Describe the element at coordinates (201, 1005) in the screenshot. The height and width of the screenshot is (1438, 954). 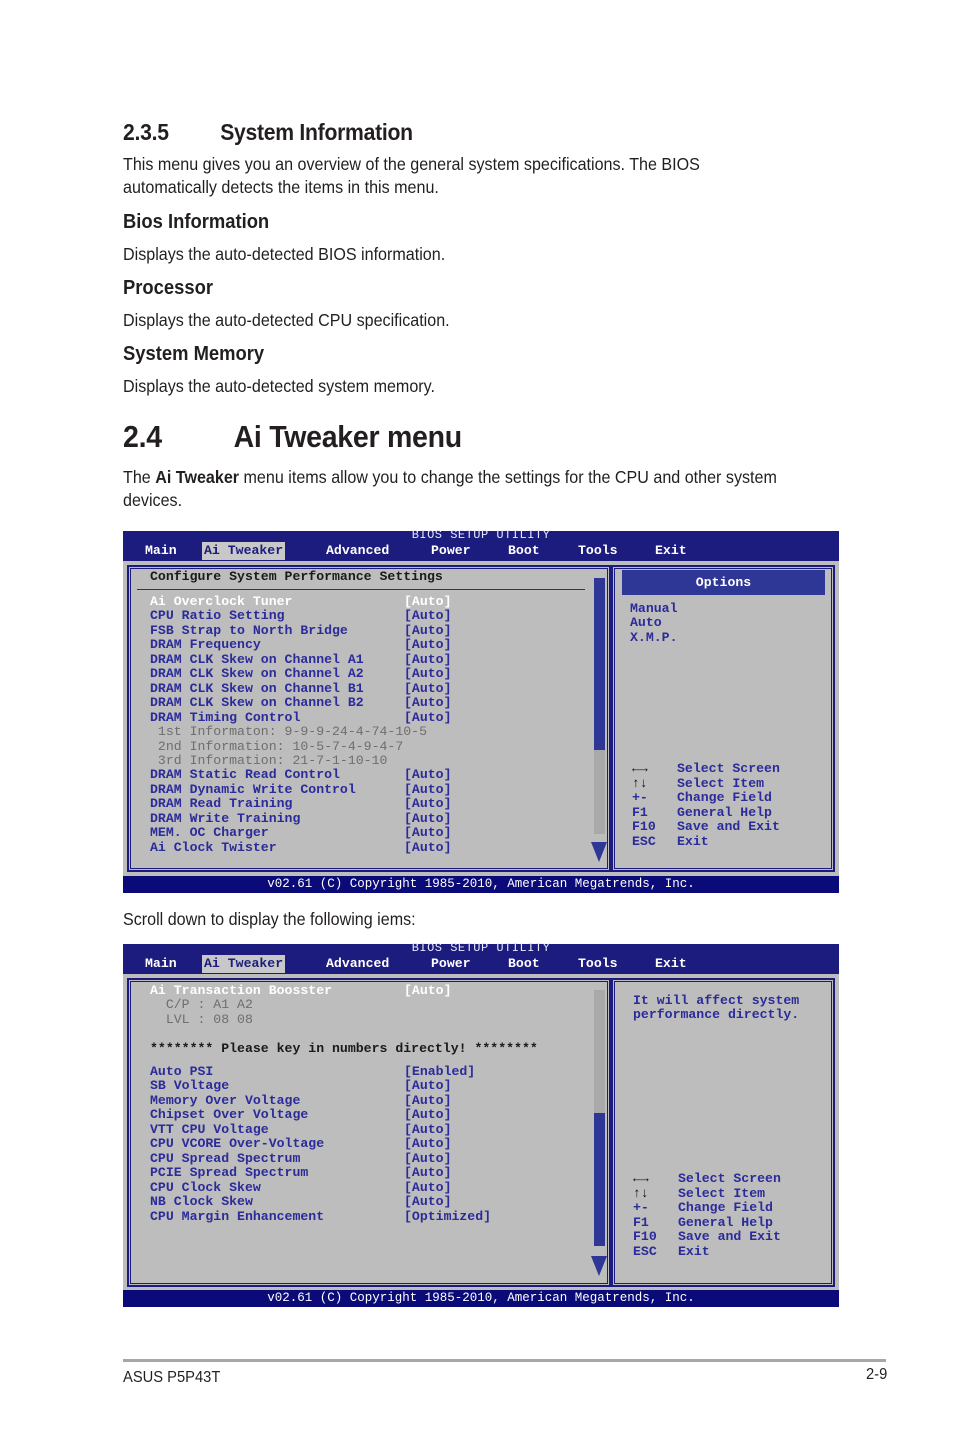
I see `info-row: C/P : A1 A2` at that location.